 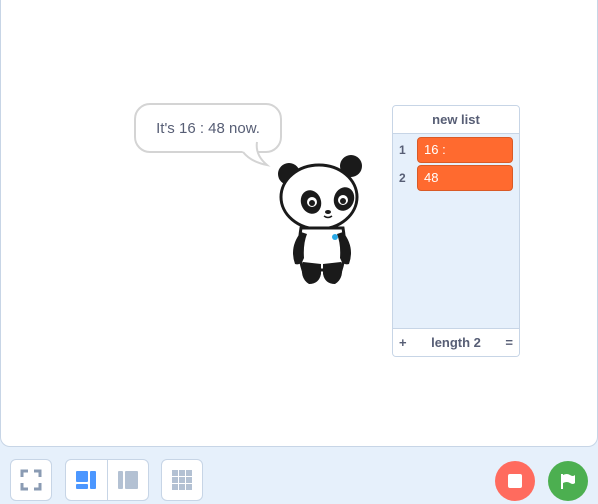 I want to click on stop-button, so click(x=515, y=481).